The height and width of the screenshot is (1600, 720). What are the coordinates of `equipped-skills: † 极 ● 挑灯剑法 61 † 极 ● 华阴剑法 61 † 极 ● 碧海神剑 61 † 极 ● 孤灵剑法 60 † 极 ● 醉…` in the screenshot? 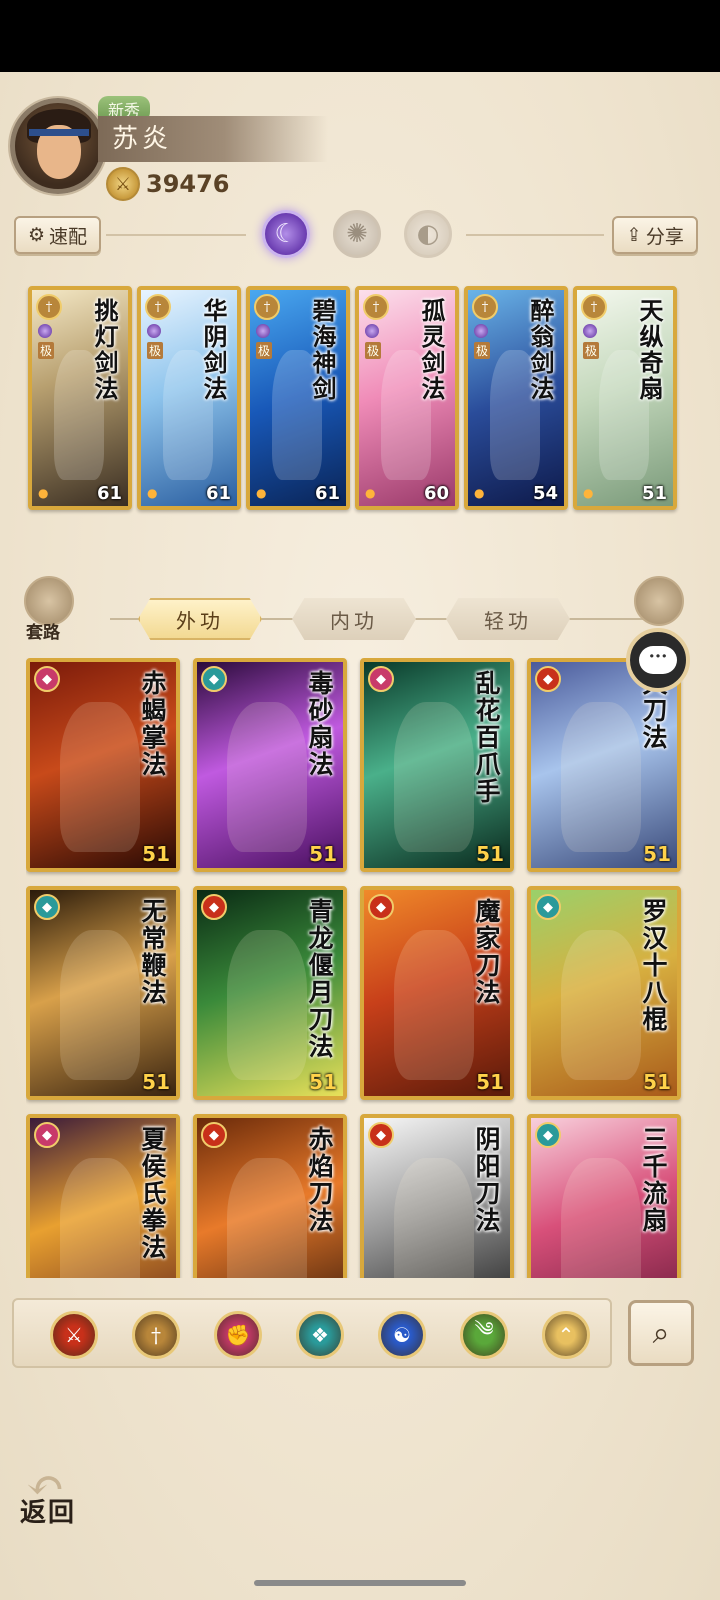 It's located at (354, 399).